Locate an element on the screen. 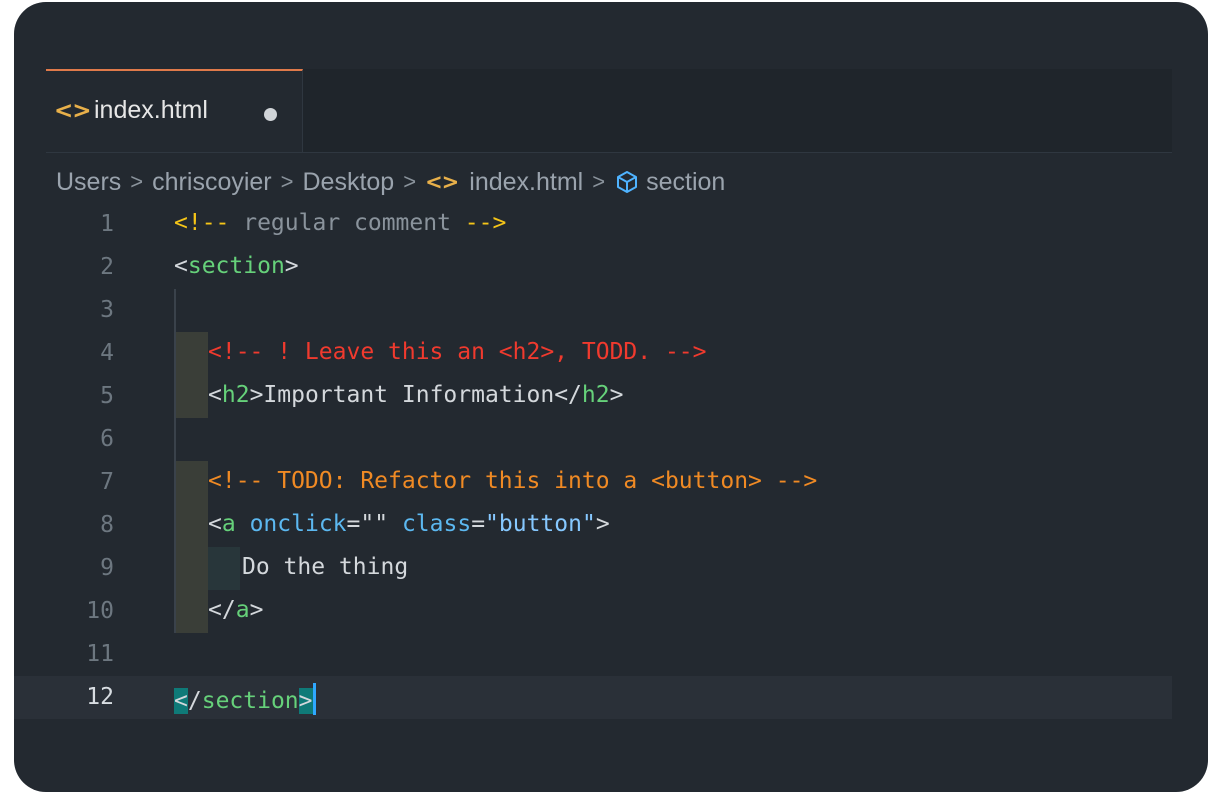  tab-bar: <> index.html is located at coordinates (609, 111).